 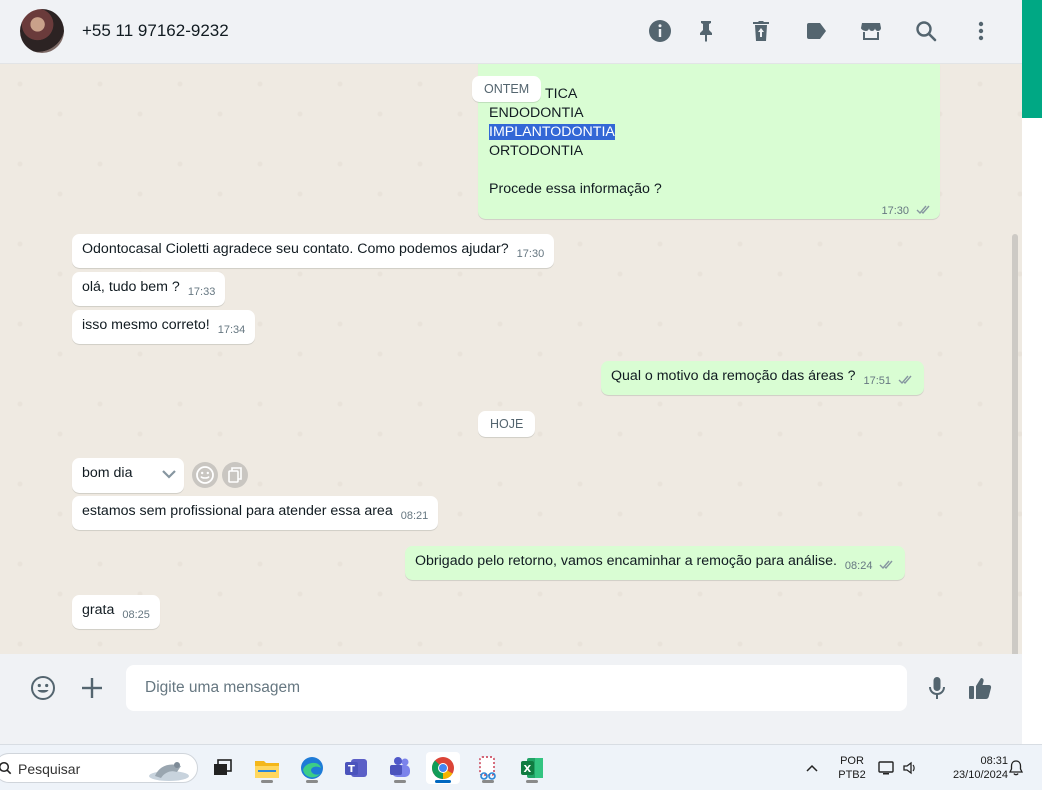 I want to click on language-code: POR, so click(x=852, y=761).